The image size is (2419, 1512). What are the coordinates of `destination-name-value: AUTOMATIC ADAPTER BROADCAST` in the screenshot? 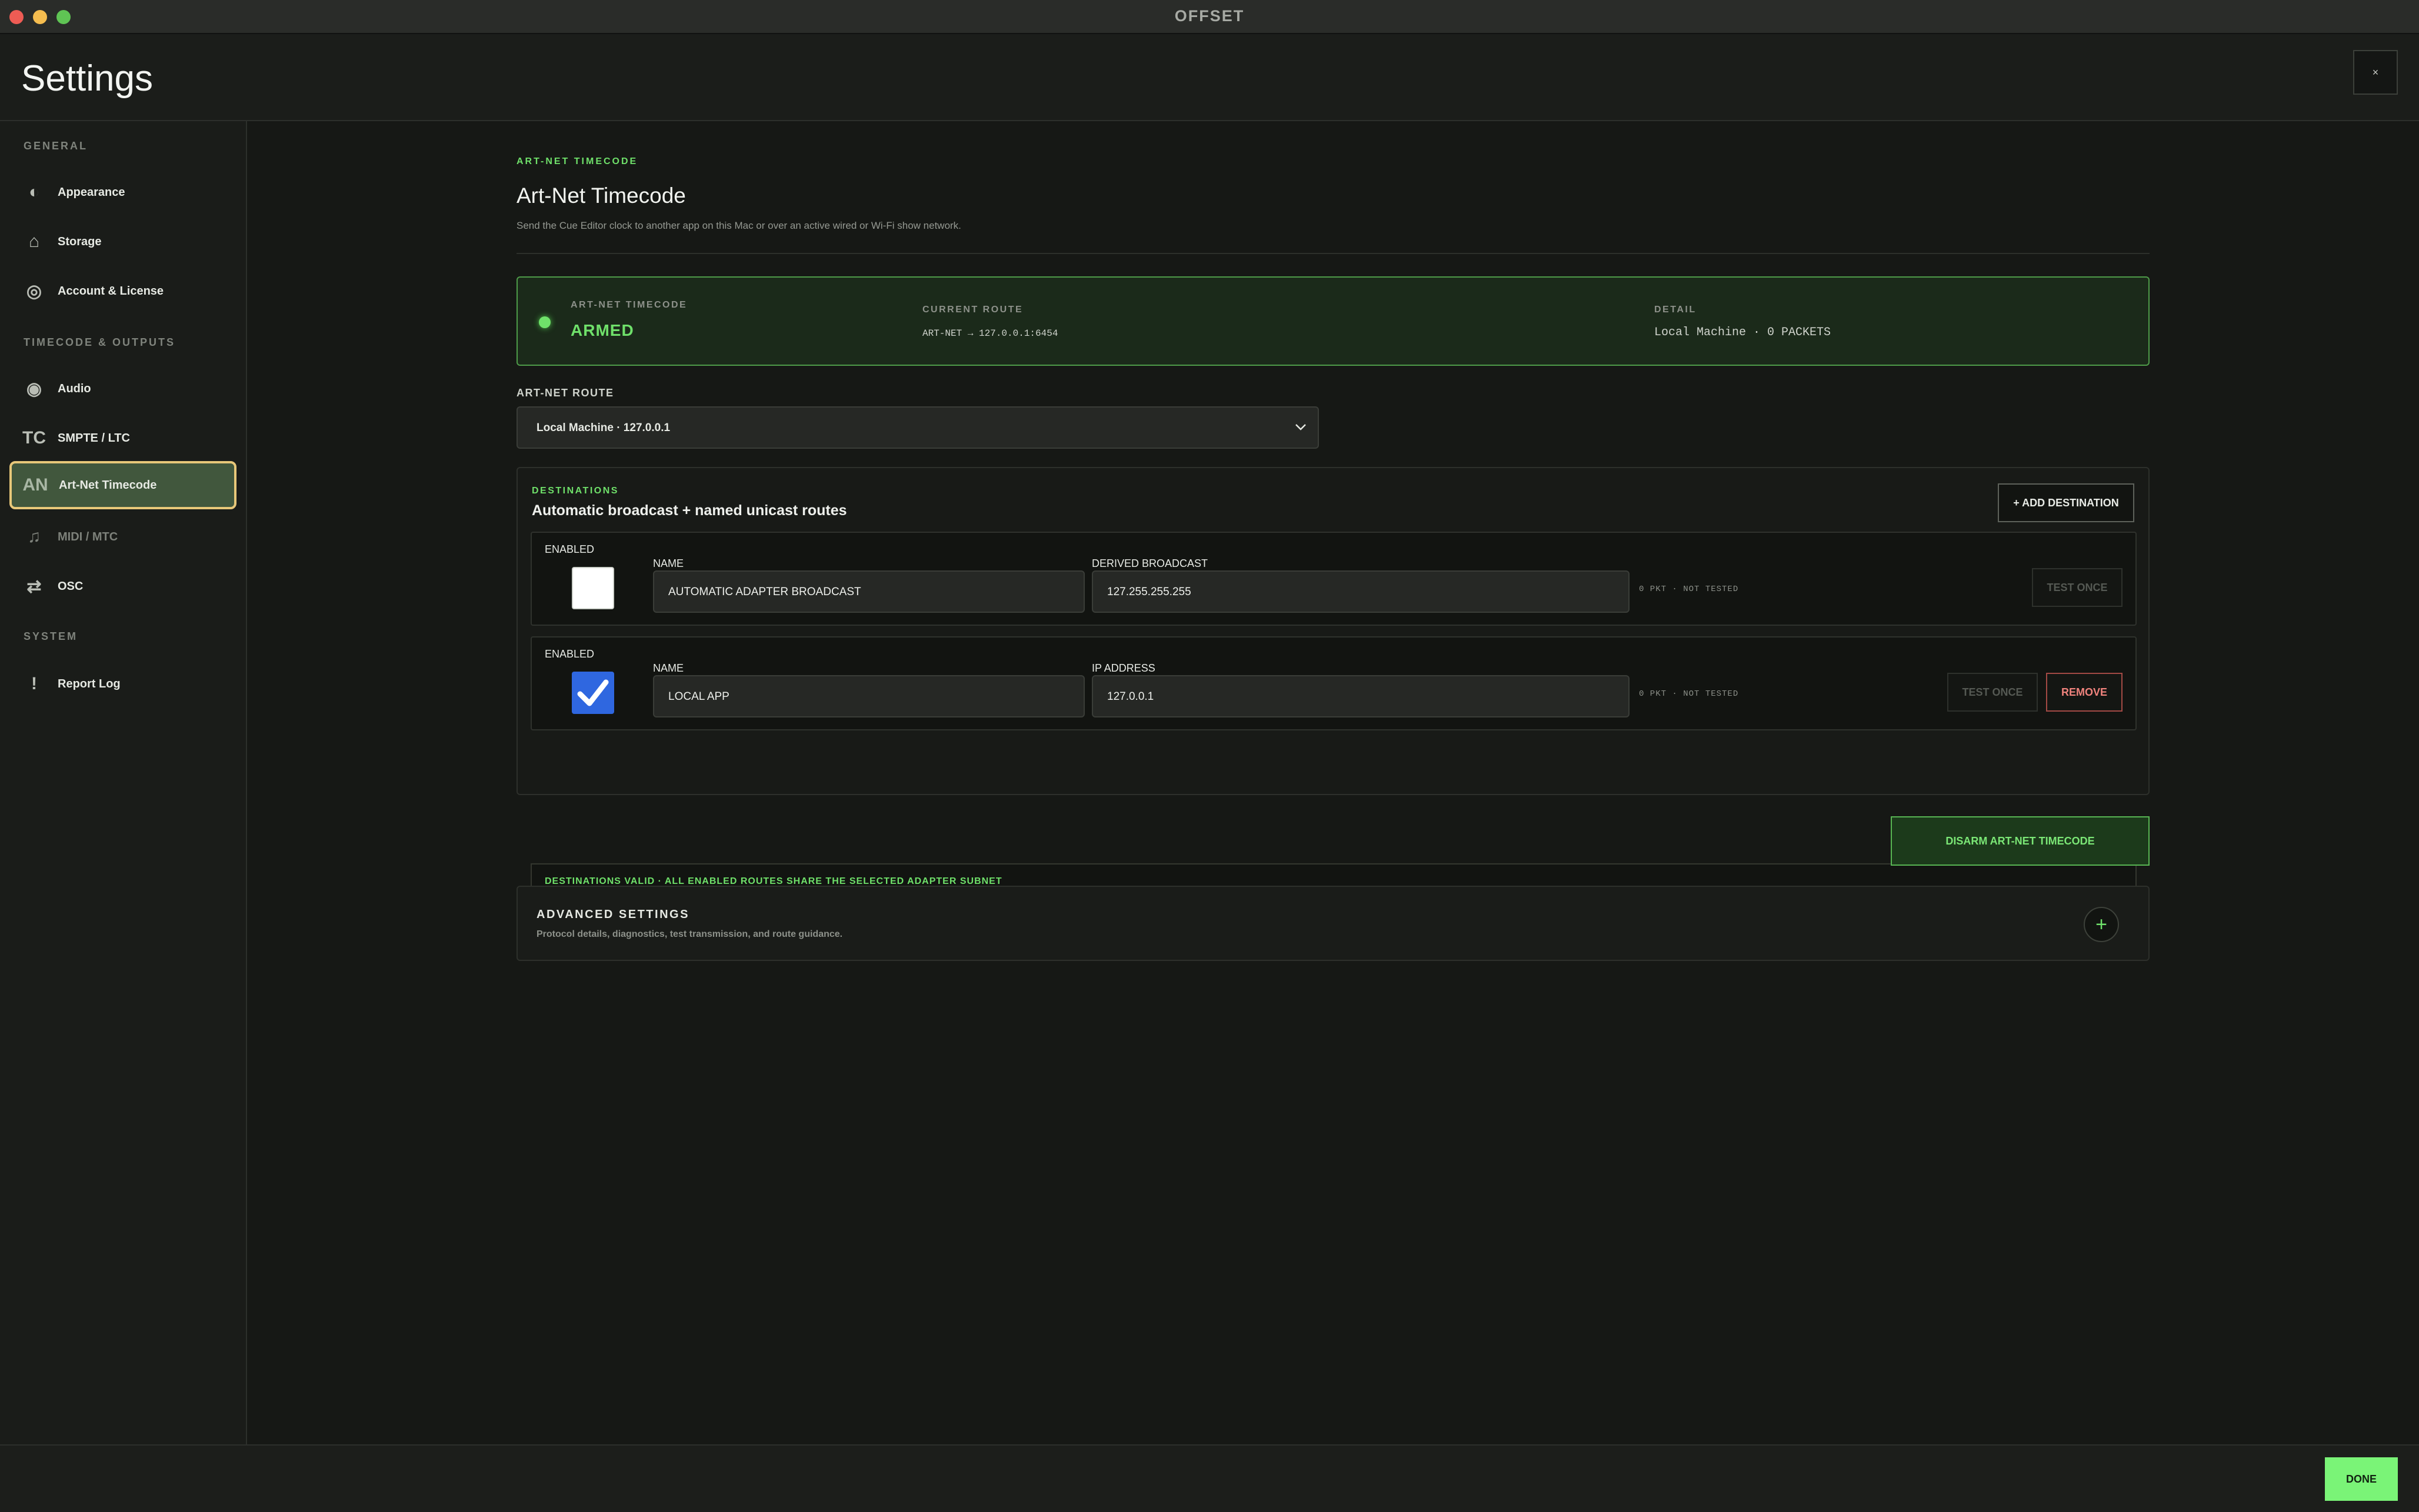 It's located at (764, 592).